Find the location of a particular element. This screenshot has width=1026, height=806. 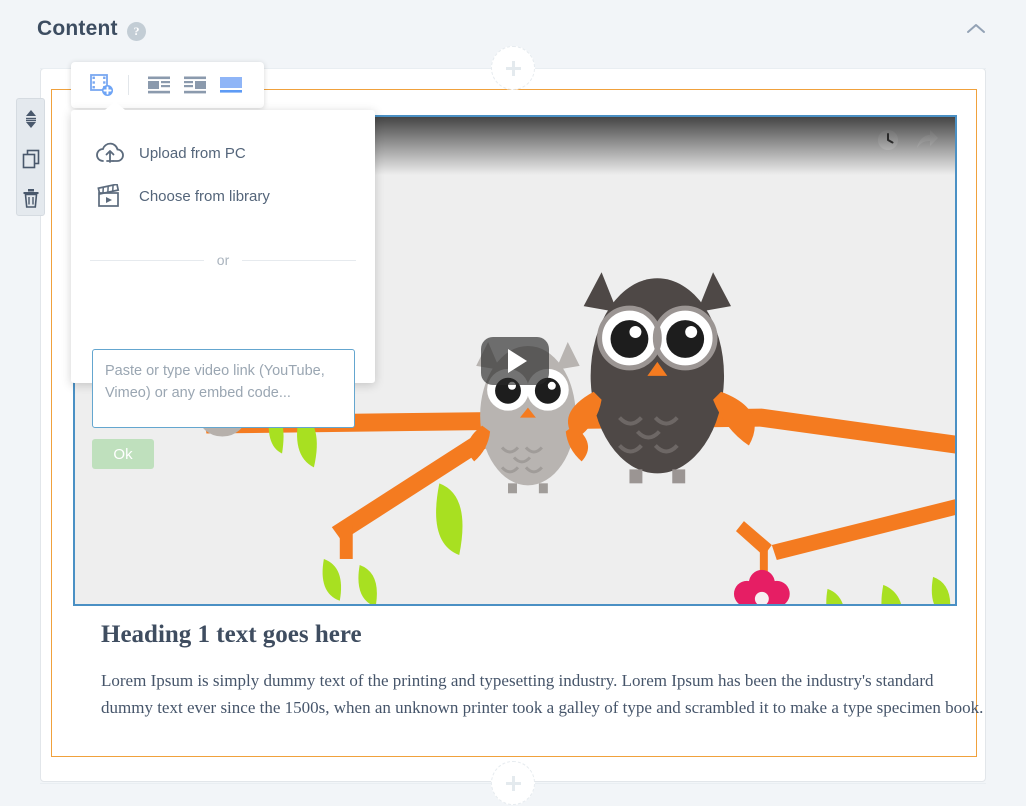

block-tool-rail is located at coordinates (30, 157).